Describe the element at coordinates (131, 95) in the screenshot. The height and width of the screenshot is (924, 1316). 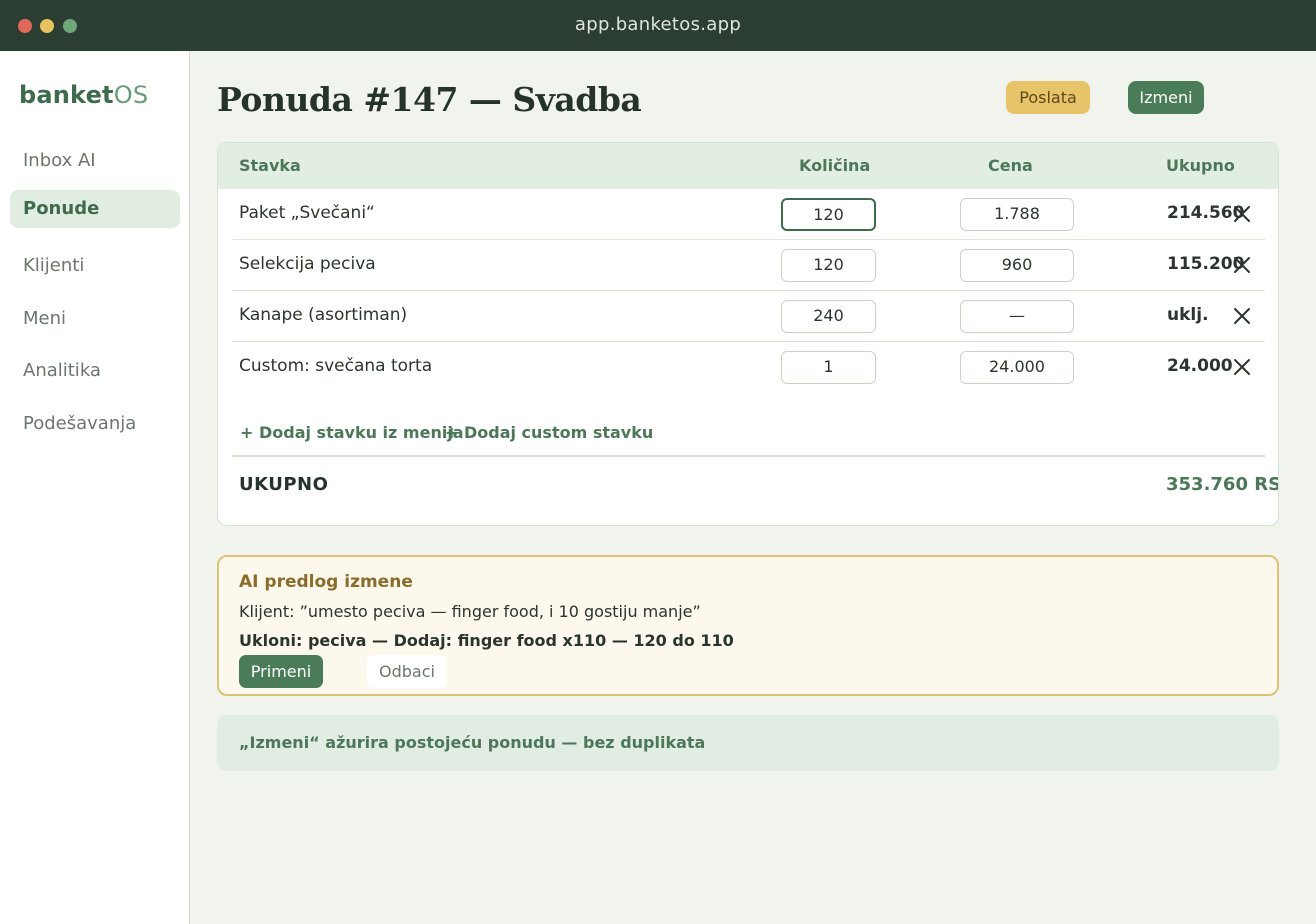
I see `logo-suffix: OS` at that location.